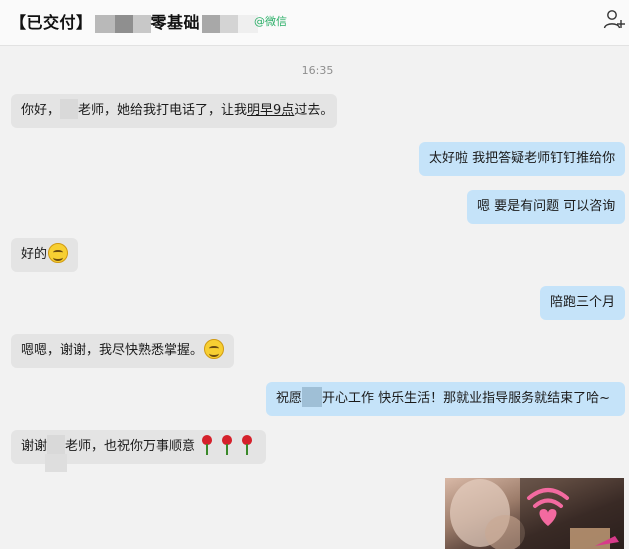 The height and width of the screenshot is (549, 629). I want to click on message-text: 祝愿, so click(289, 398).